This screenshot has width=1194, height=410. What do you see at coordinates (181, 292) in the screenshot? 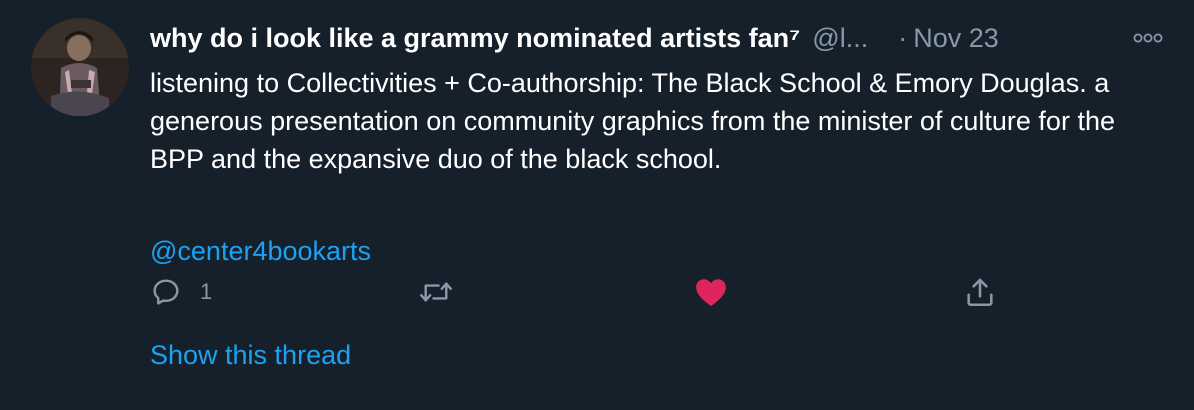
I see `reply-button: 1` at bounding box center [181, 292].